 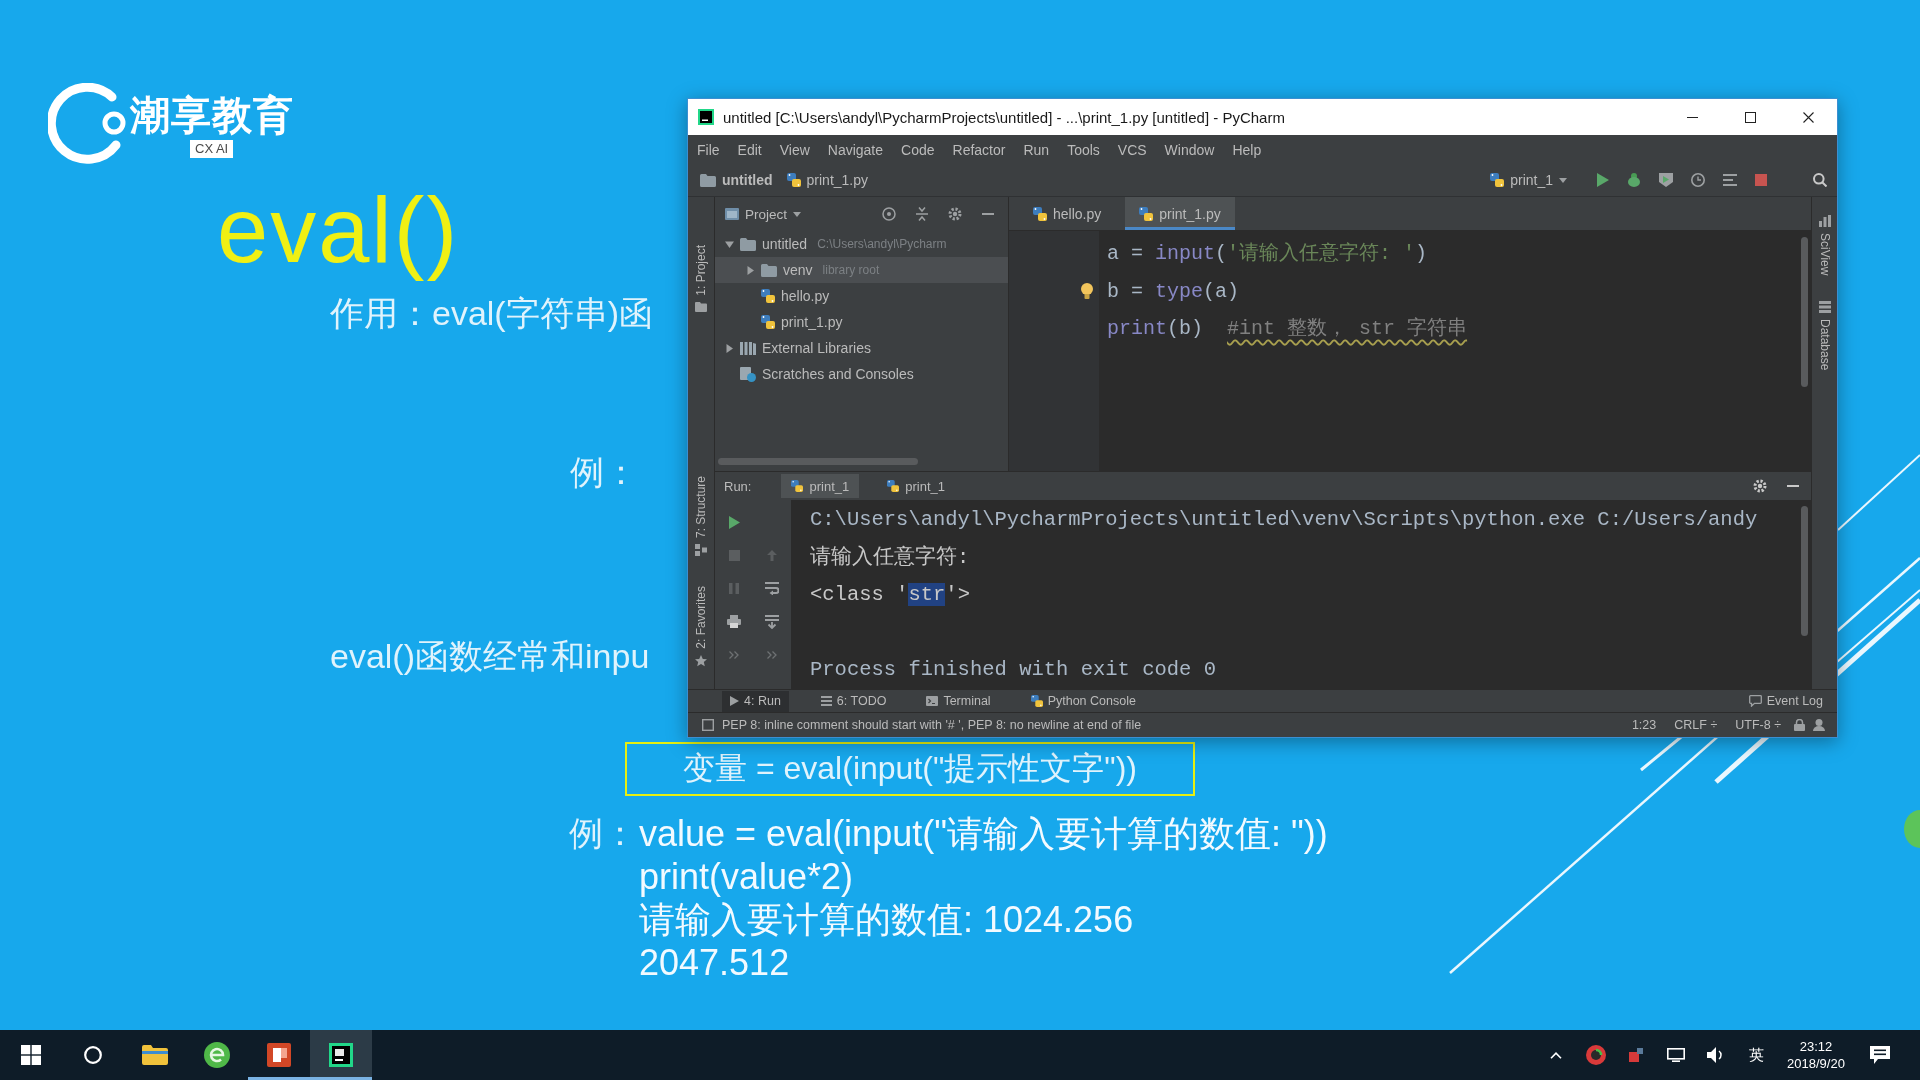 What do you see at coordinates (714, 962) in the screenshot?
I see `code-line: 2047.512` at bounding box center [714, 962].